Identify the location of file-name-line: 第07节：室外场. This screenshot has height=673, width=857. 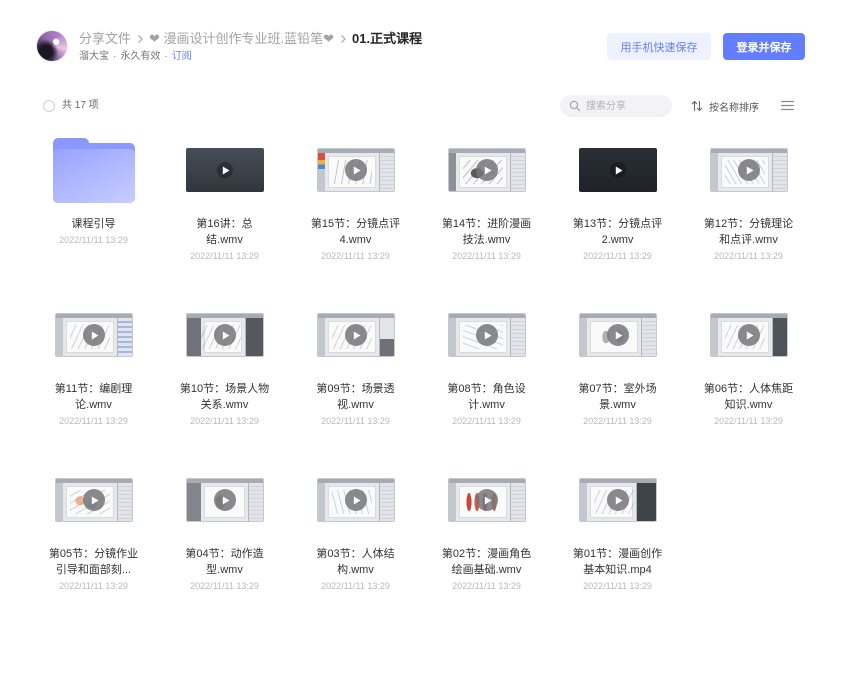
(617, 389).